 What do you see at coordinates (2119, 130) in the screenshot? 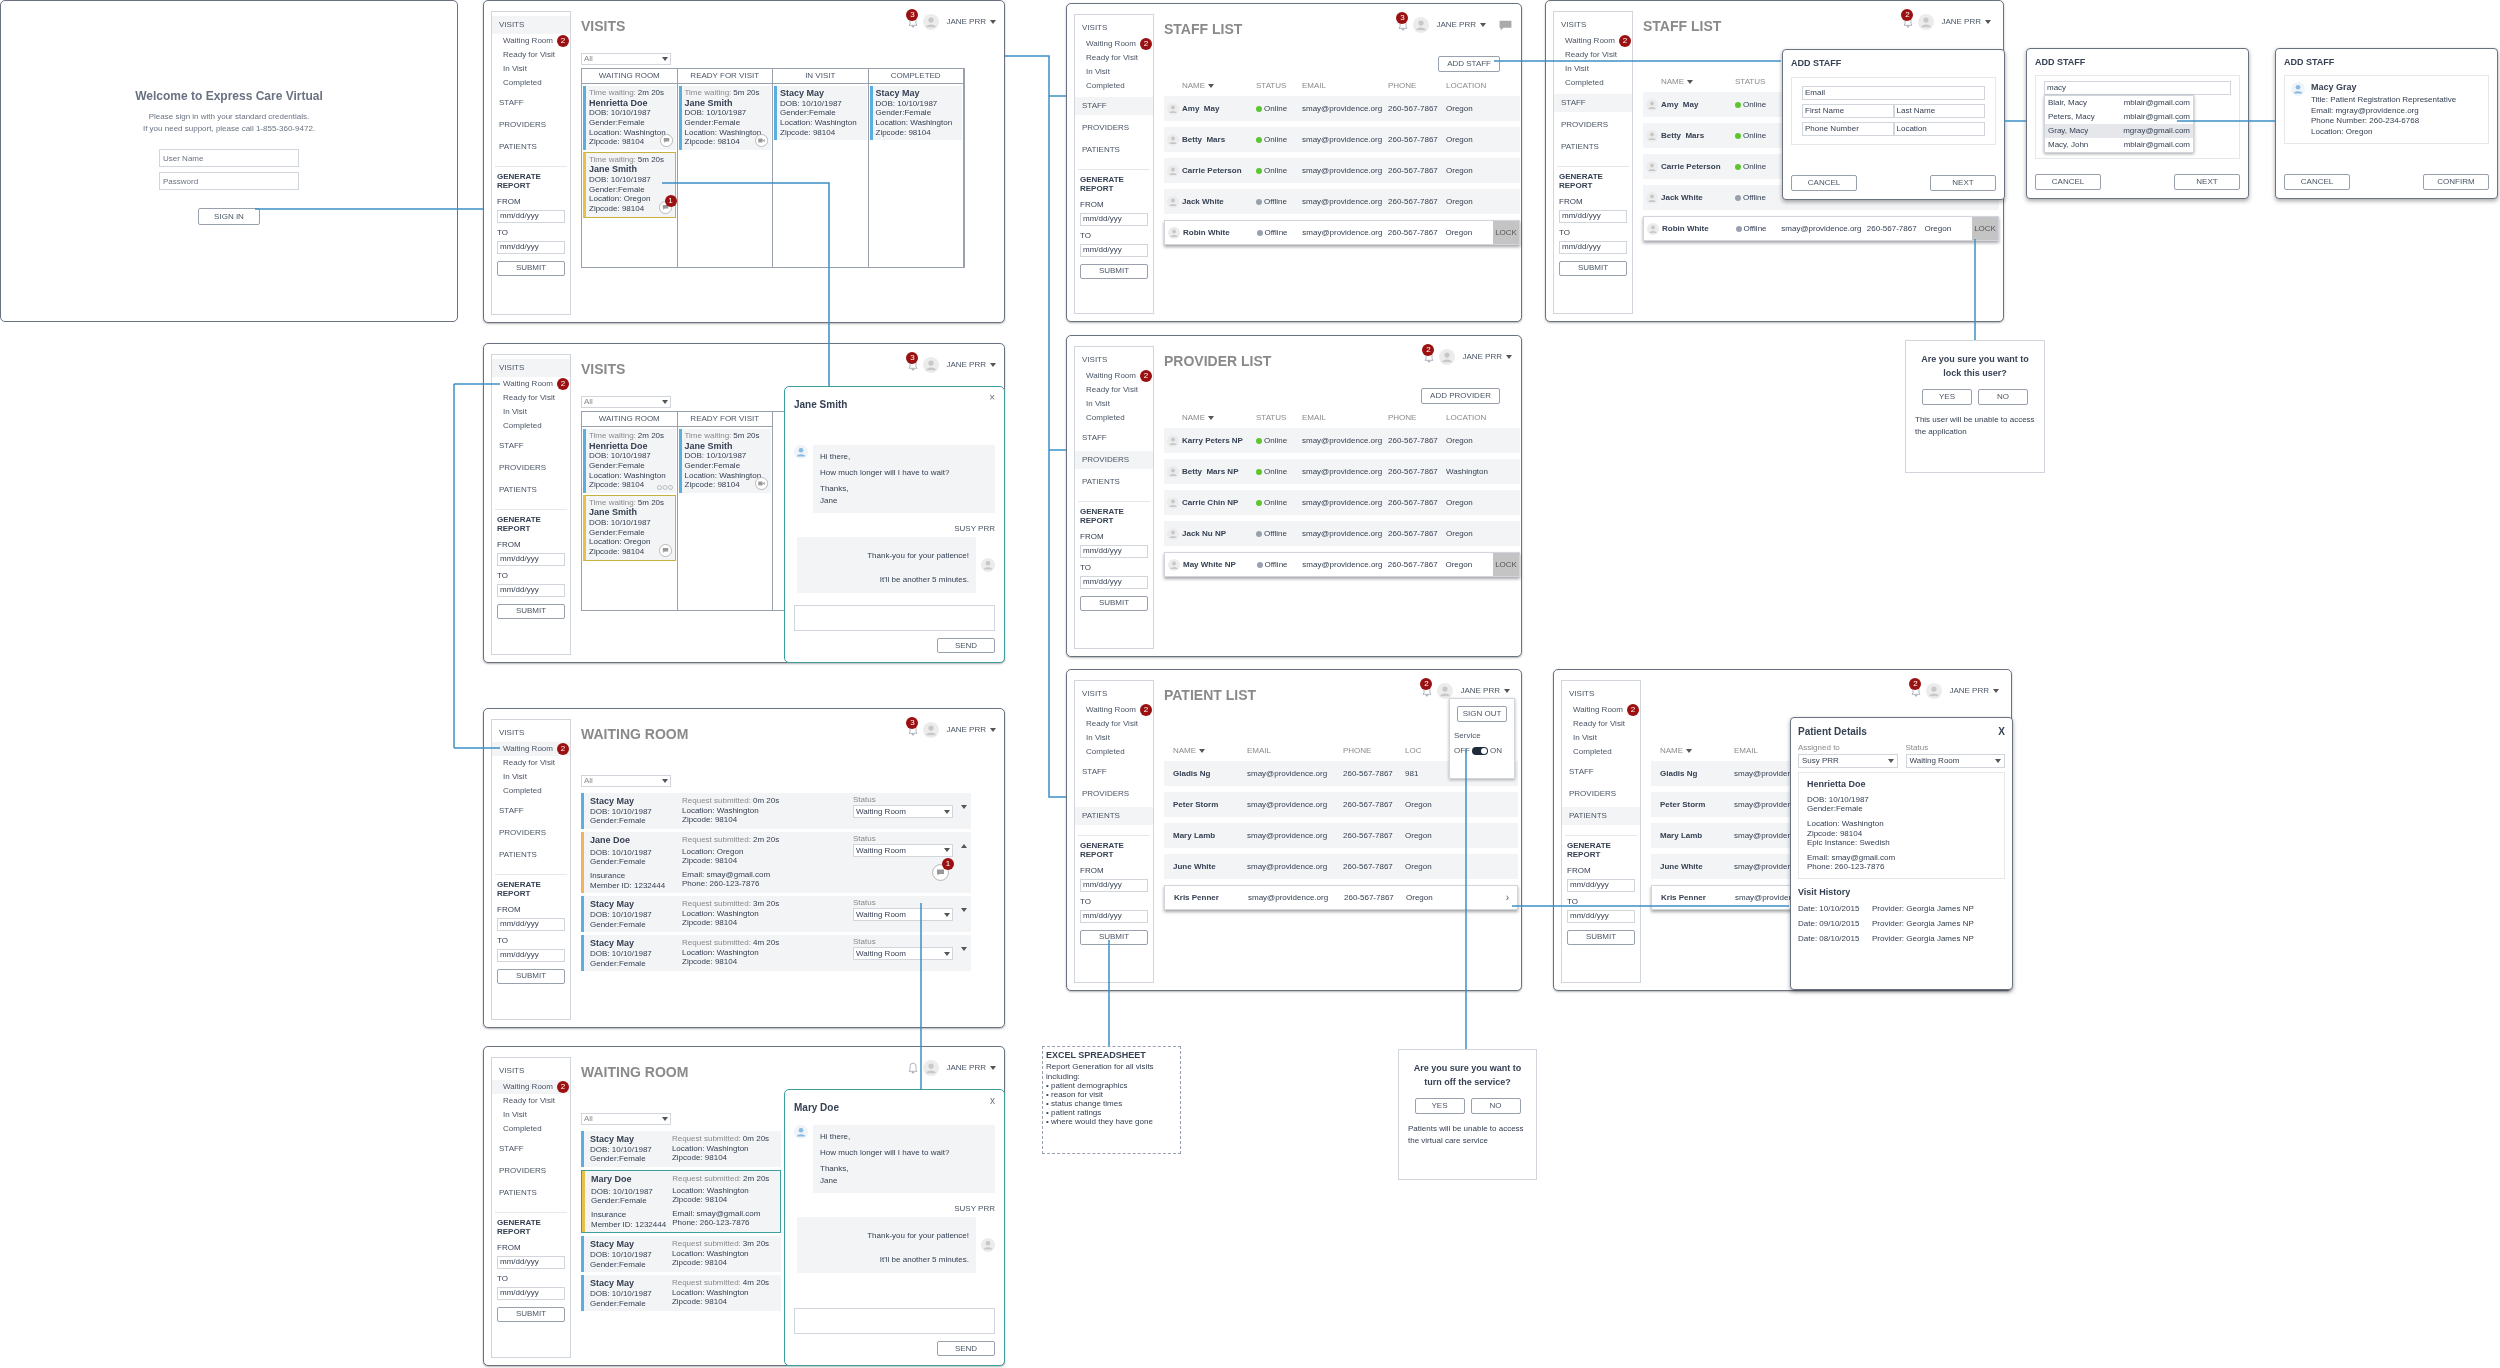
I see `suggestion-item: Gray, Macy mgray@gmail.com` at bounding box center [2119, 130].